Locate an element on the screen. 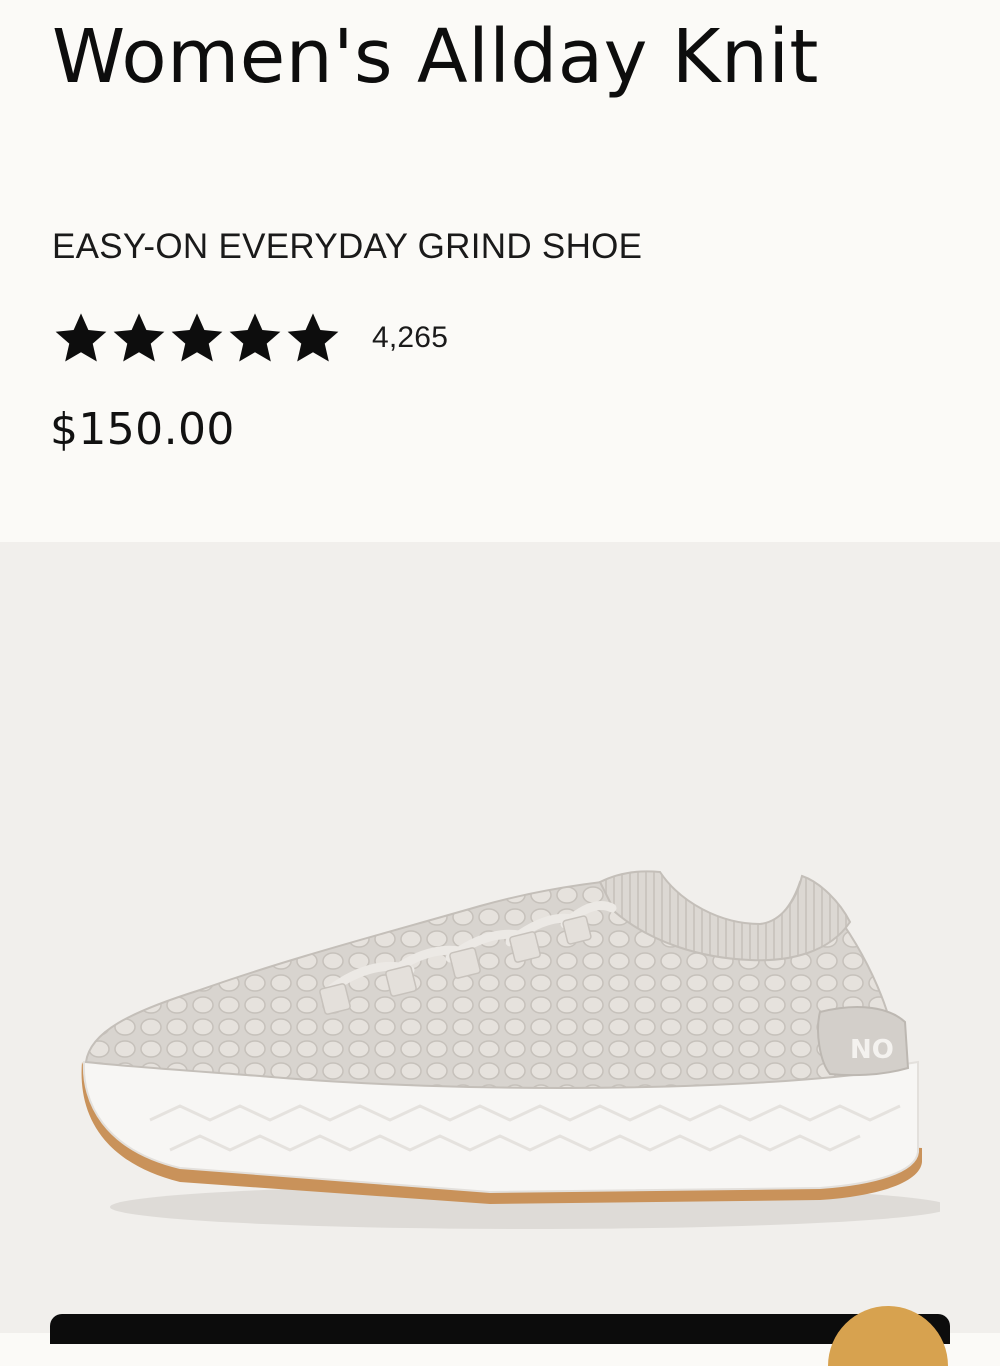 The height and width of the screenshot is (1366, 1000). add-to-cart-bar is located at coordinates (500, 1329).